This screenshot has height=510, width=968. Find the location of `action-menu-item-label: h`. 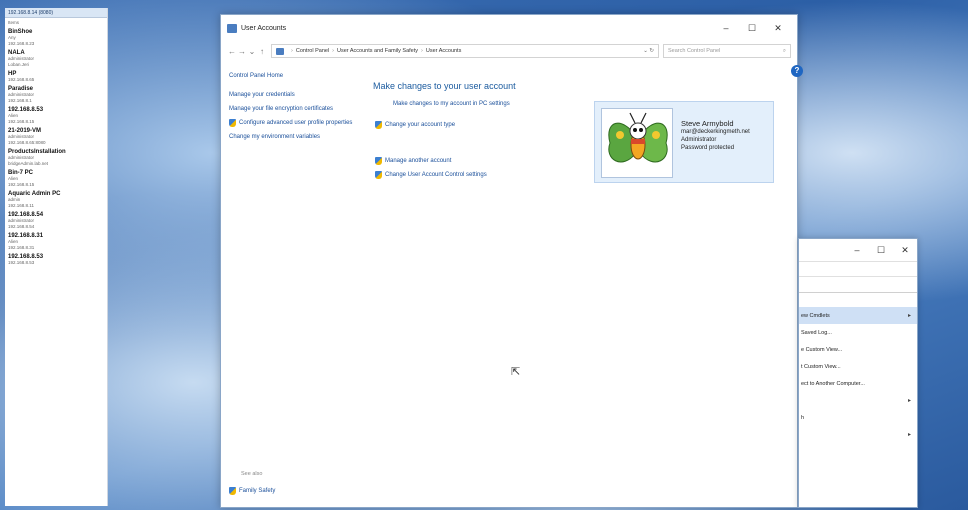

action-menu-item-label: h is located at coordinates (803, 417).